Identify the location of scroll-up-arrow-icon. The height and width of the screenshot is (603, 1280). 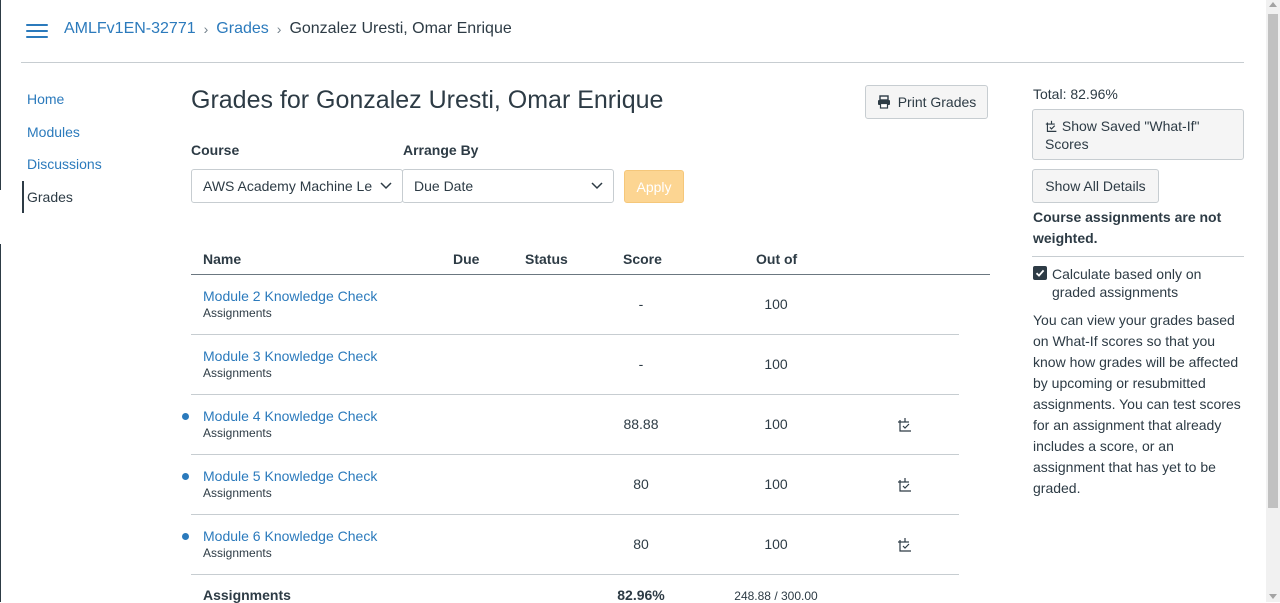
(1273, 4).